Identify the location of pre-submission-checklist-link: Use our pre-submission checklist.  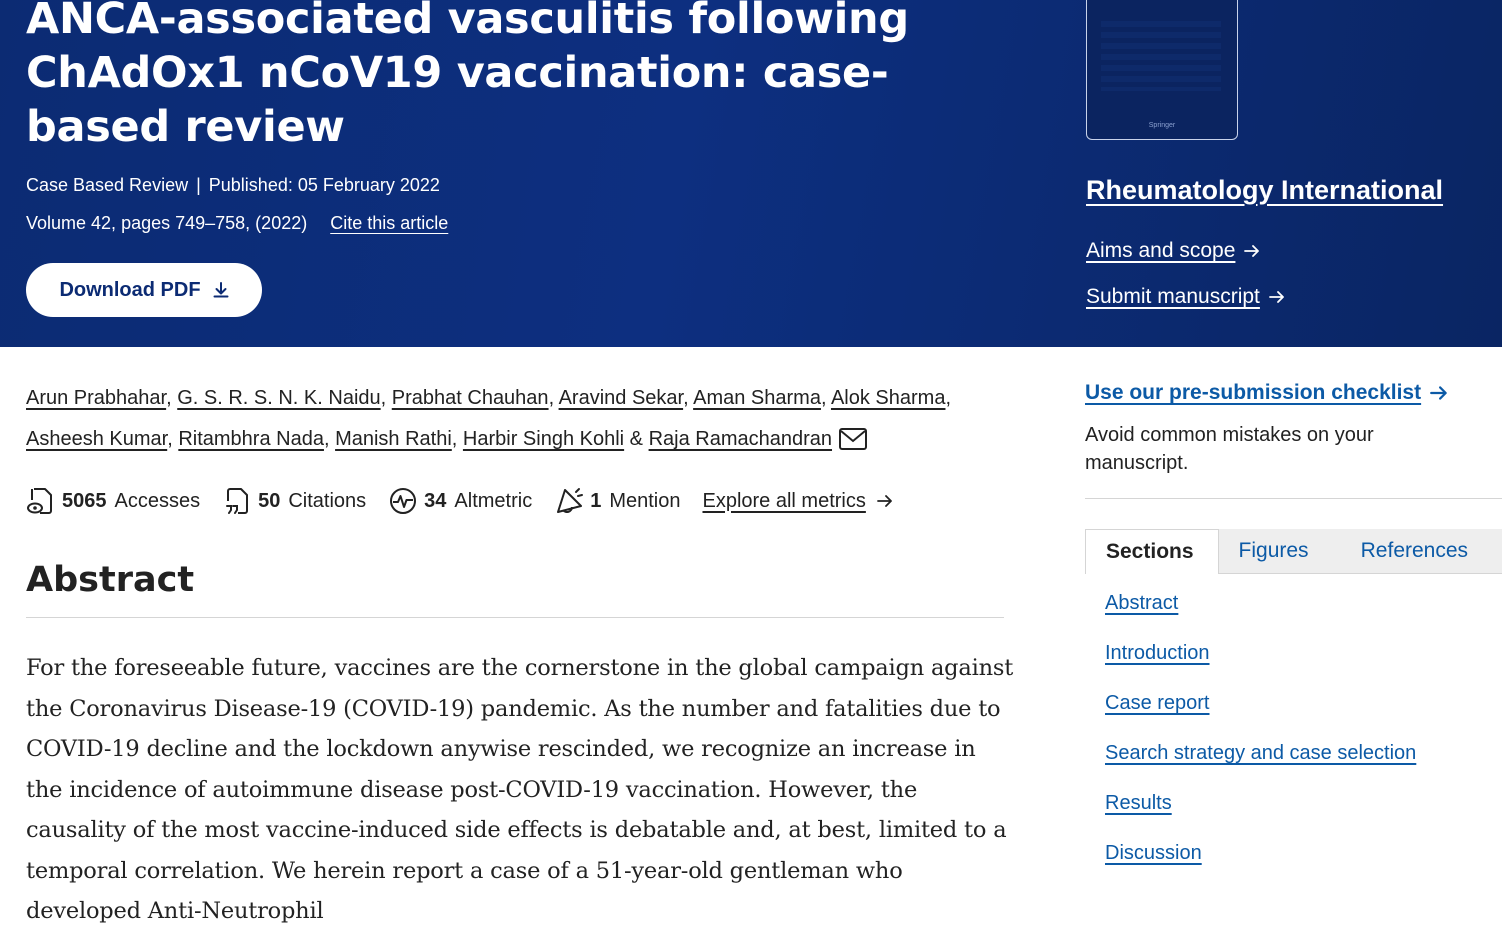
(1267, 393).